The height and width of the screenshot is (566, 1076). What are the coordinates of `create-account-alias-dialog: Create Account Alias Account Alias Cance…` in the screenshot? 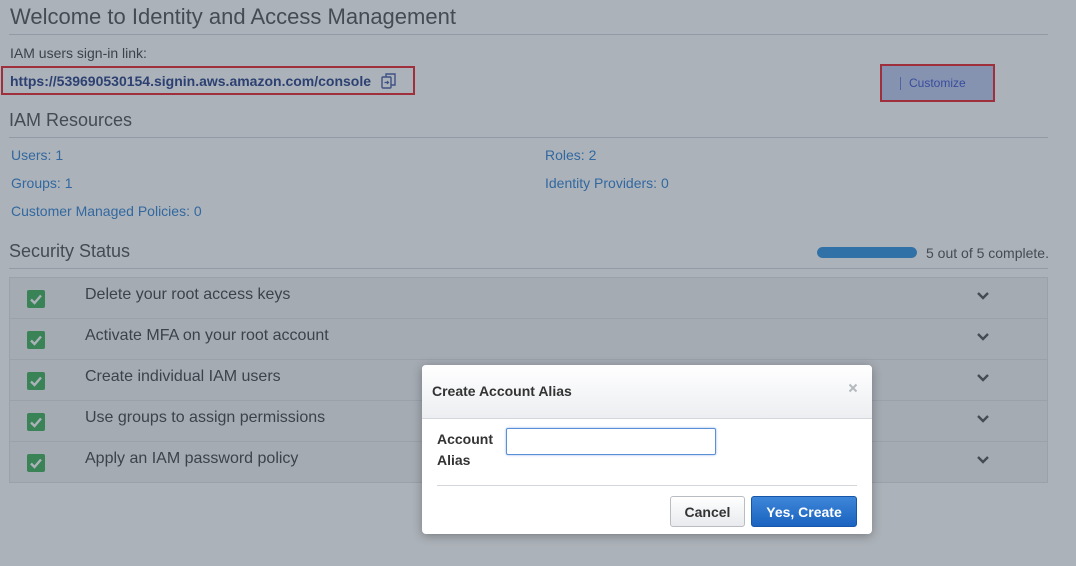 It's located at (647, 449).